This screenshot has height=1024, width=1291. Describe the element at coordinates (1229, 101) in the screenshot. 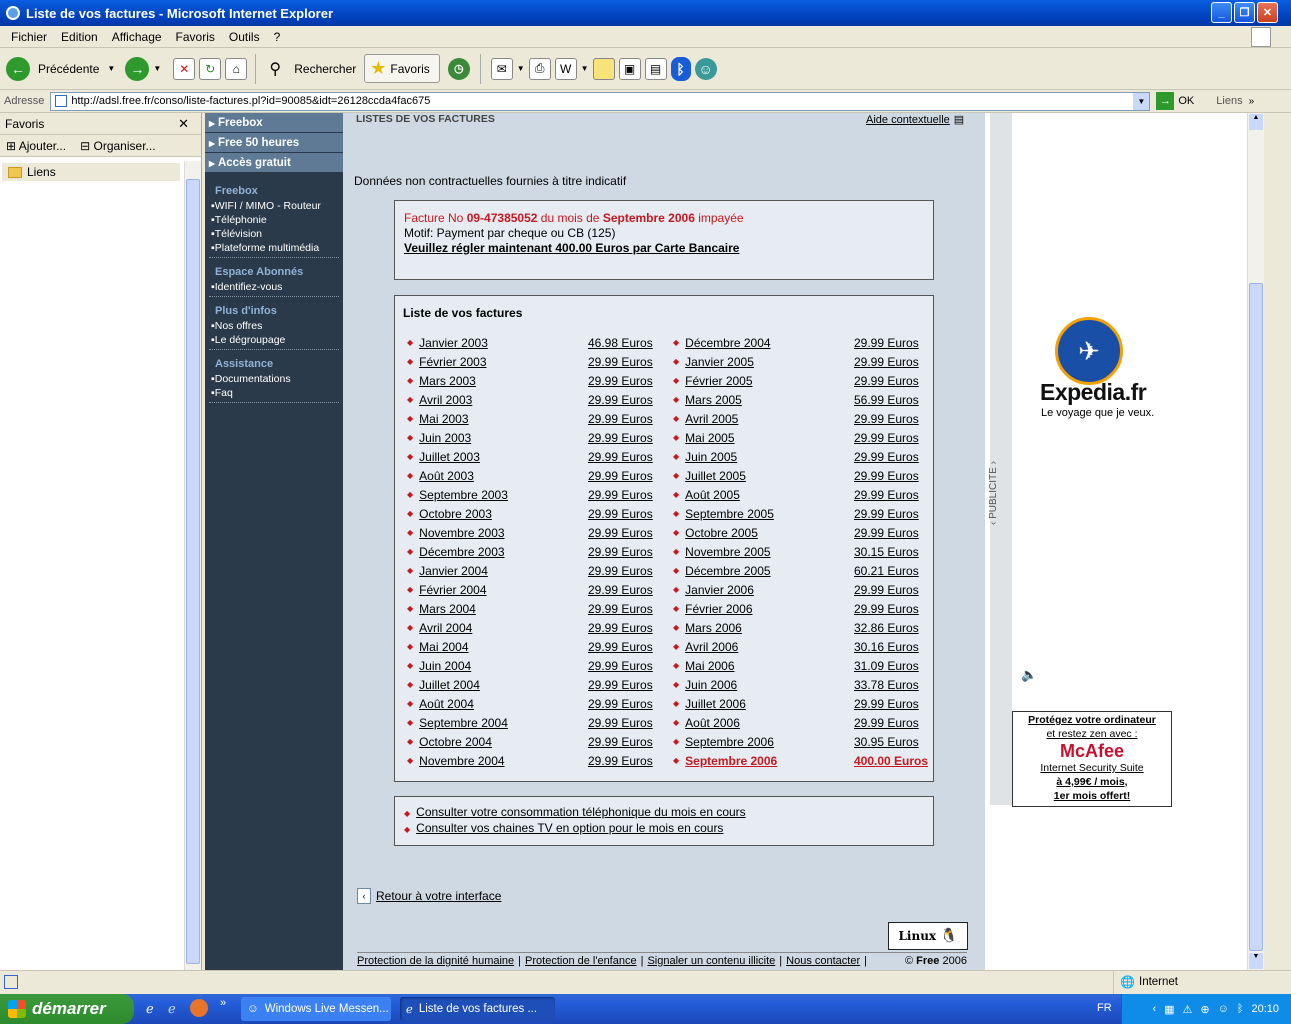

I see `links-label: Liens` at that location.